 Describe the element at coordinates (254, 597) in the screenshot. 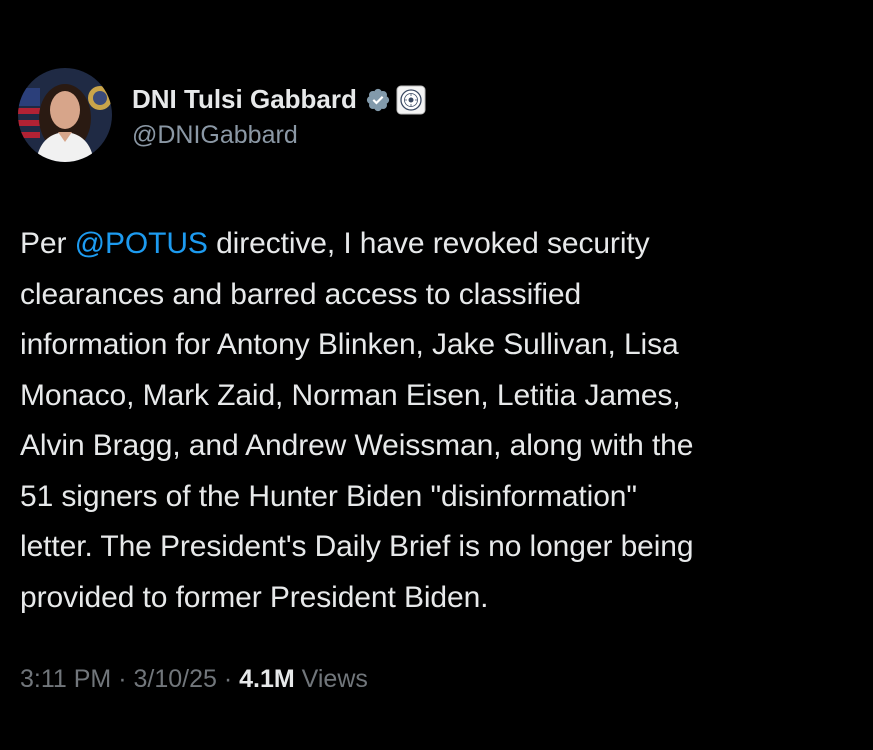

I see `tweet-line: provided to former President Biden.` at that location.